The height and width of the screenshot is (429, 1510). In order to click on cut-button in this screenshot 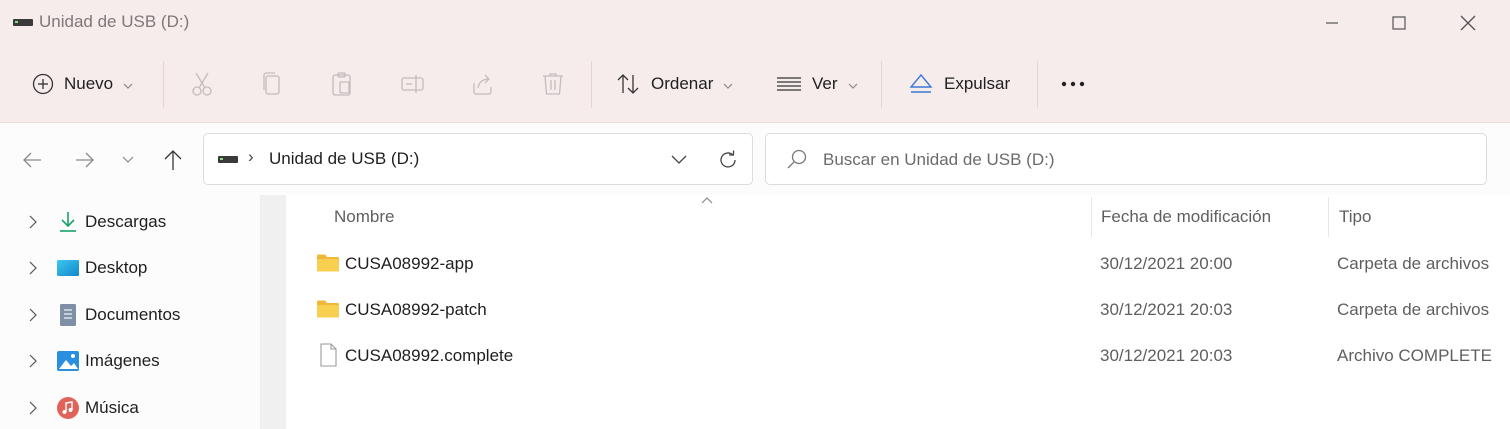, I will do `click(202, 84)`.